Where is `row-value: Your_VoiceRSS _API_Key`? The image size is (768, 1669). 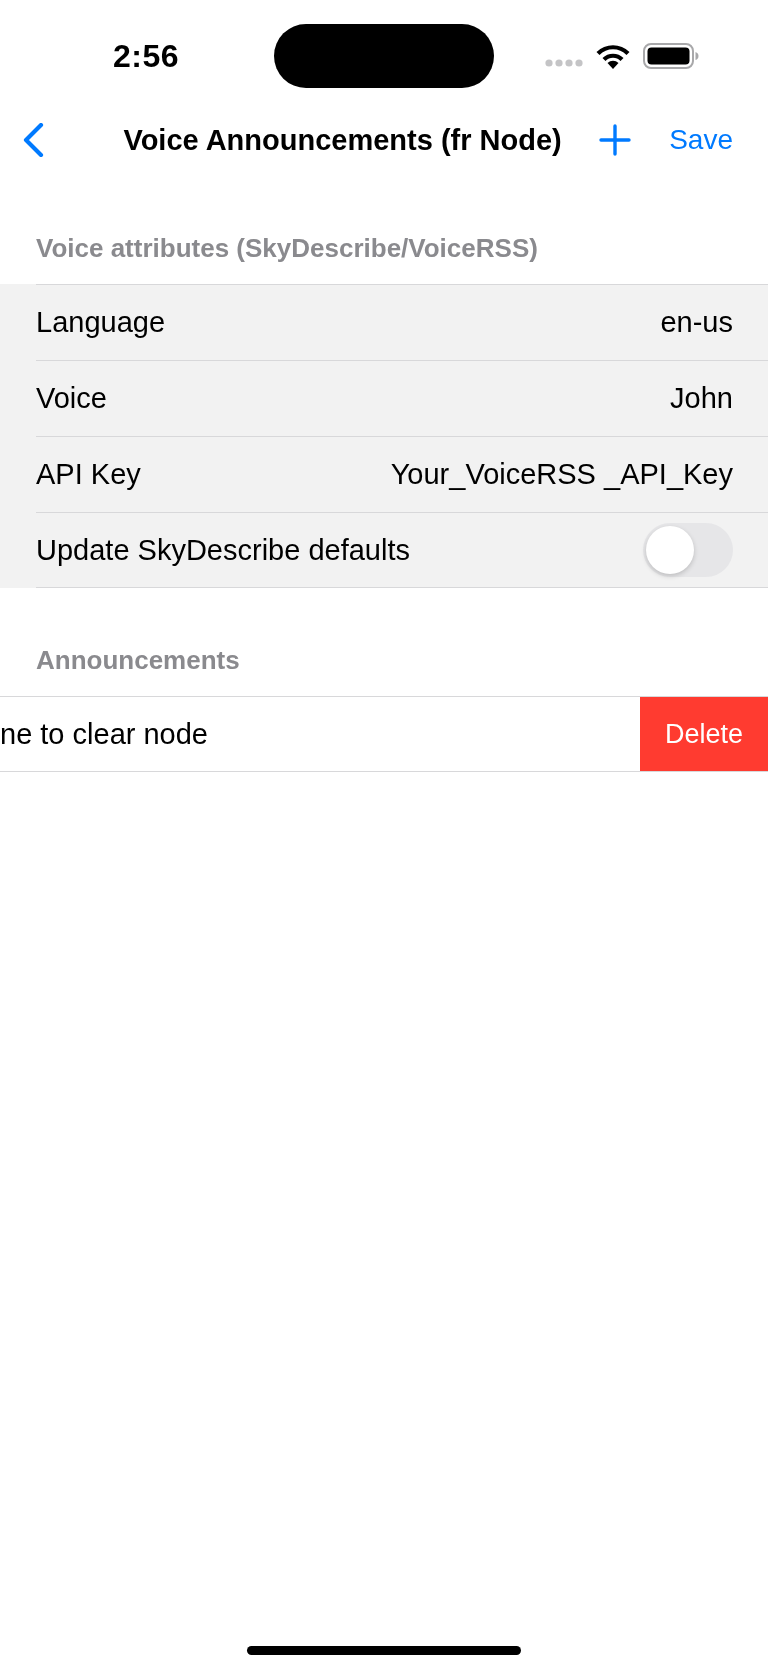
row-value: Your_VoiceRSS _API_Key is located at coordinates (561, 474).